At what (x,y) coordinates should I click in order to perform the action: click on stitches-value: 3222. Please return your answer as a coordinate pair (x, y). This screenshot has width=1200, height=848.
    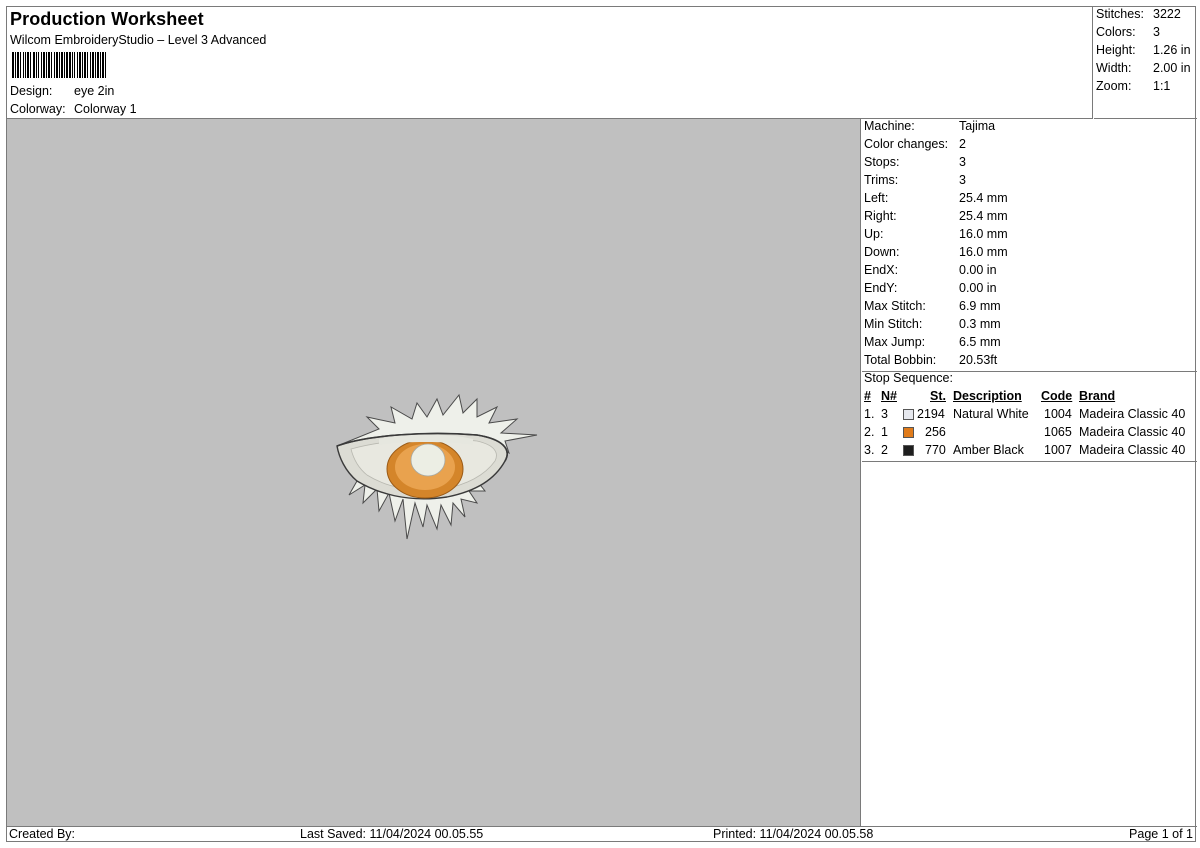
    Looking at the image, I should click on (1167, 14).